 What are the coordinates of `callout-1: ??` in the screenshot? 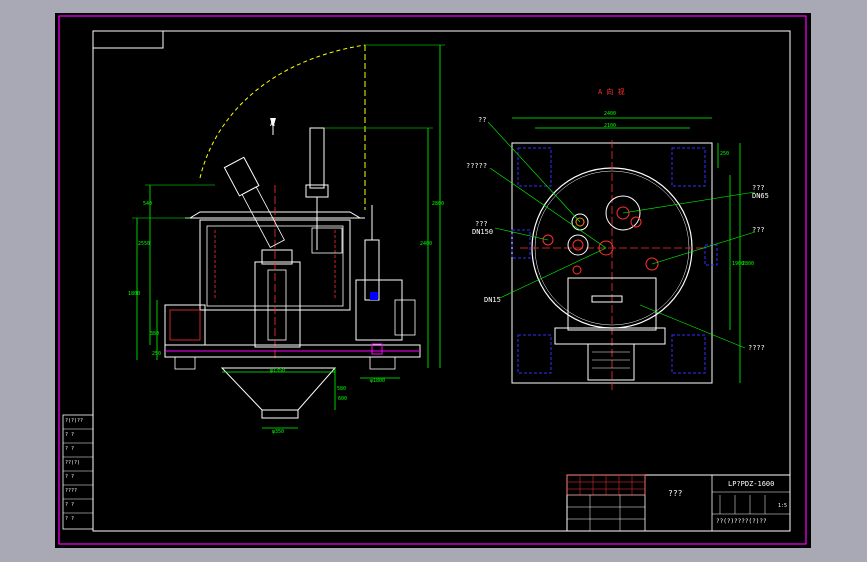 It's located at (482, 120).